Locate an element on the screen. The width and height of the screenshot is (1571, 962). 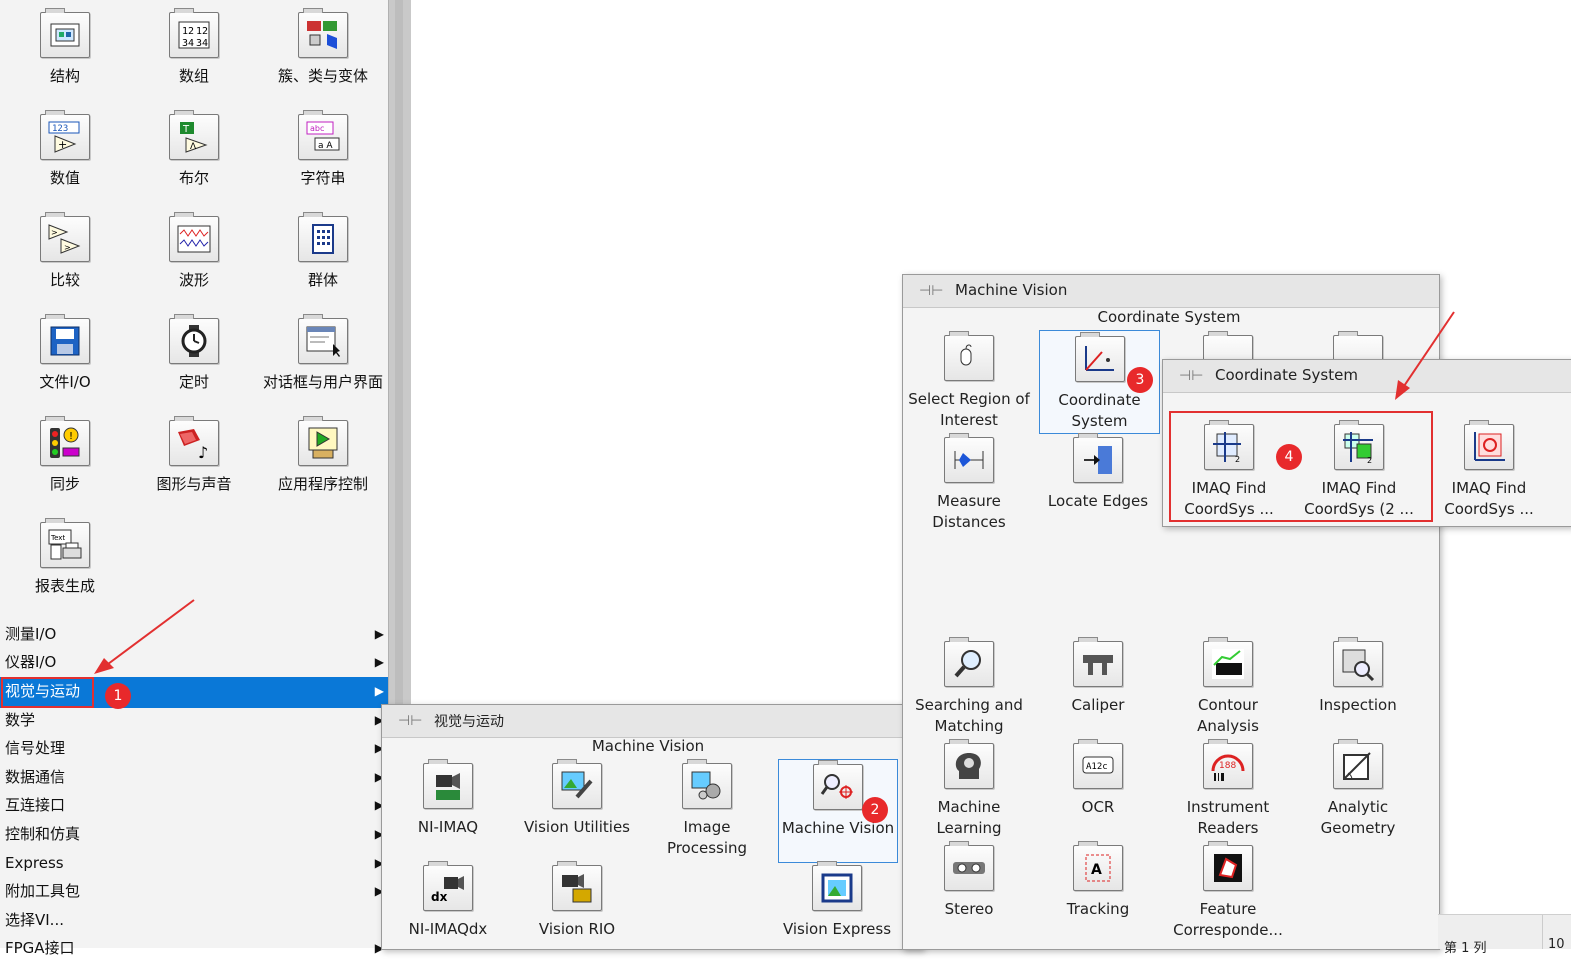
category-addons: 附加工具包 ▶ is located at coordinates (194, 891).